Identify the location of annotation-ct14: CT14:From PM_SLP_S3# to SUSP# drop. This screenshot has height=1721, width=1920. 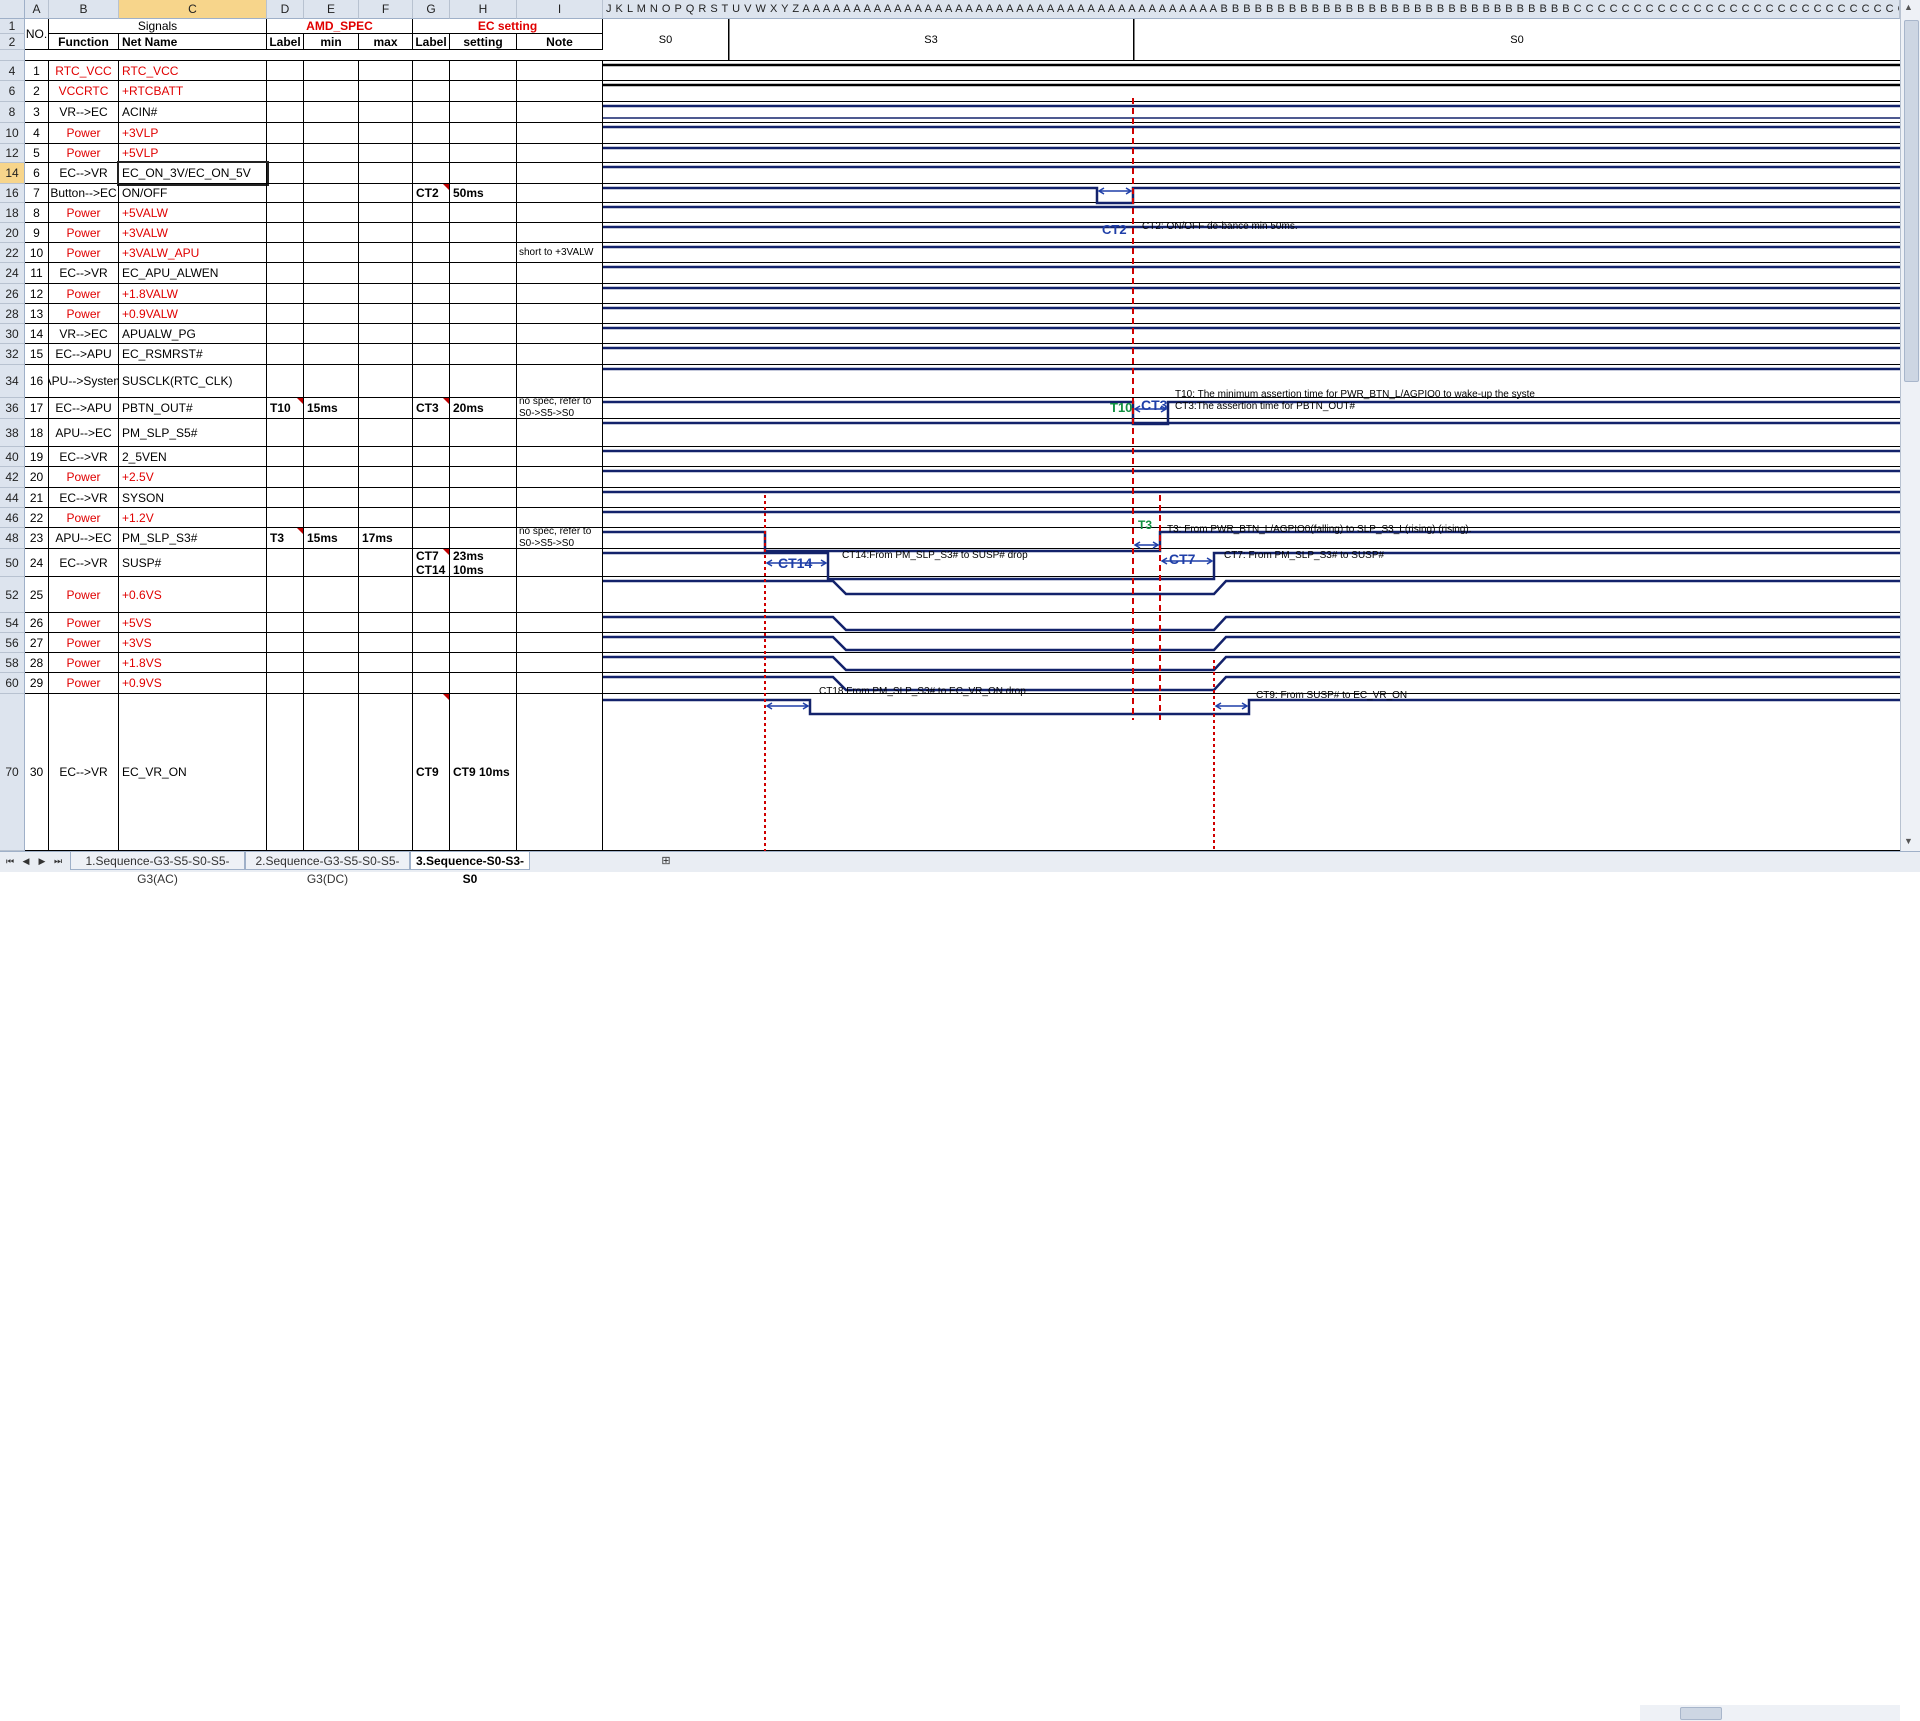
(935, 555).